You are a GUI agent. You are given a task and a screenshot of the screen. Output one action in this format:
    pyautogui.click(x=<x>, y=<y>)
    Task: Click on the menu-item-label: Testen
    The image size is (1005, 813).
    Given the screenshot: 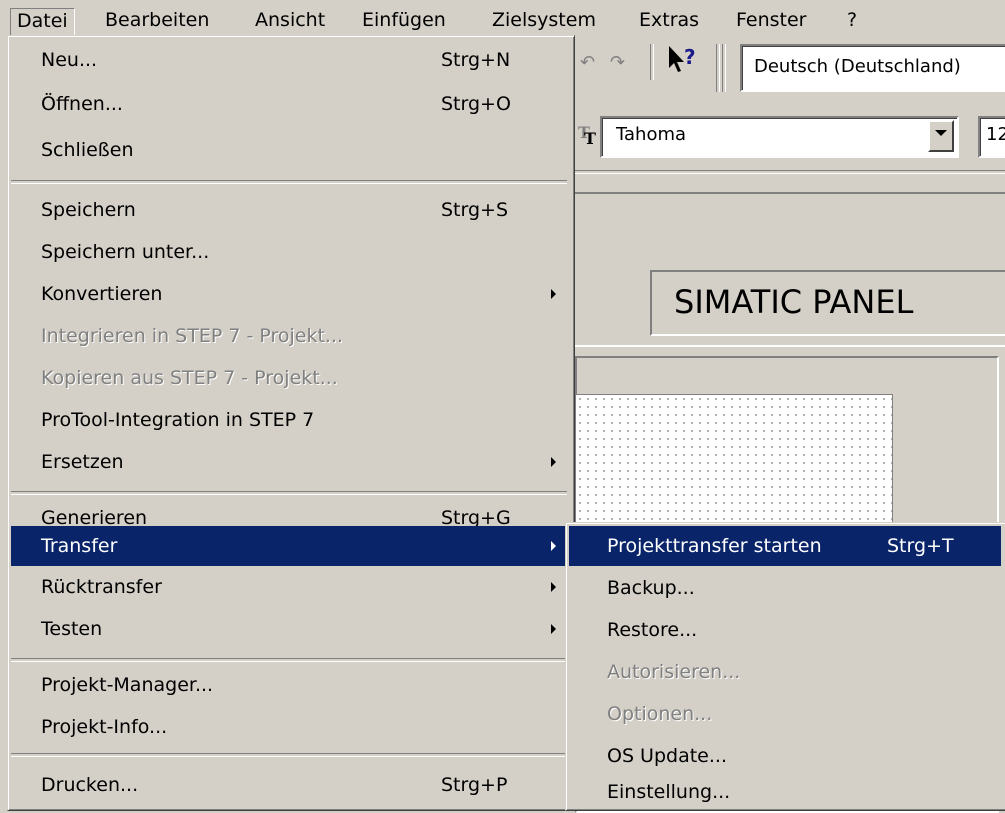 What is the action you would take?
    pyautogui.click(x=72, y=629)
    